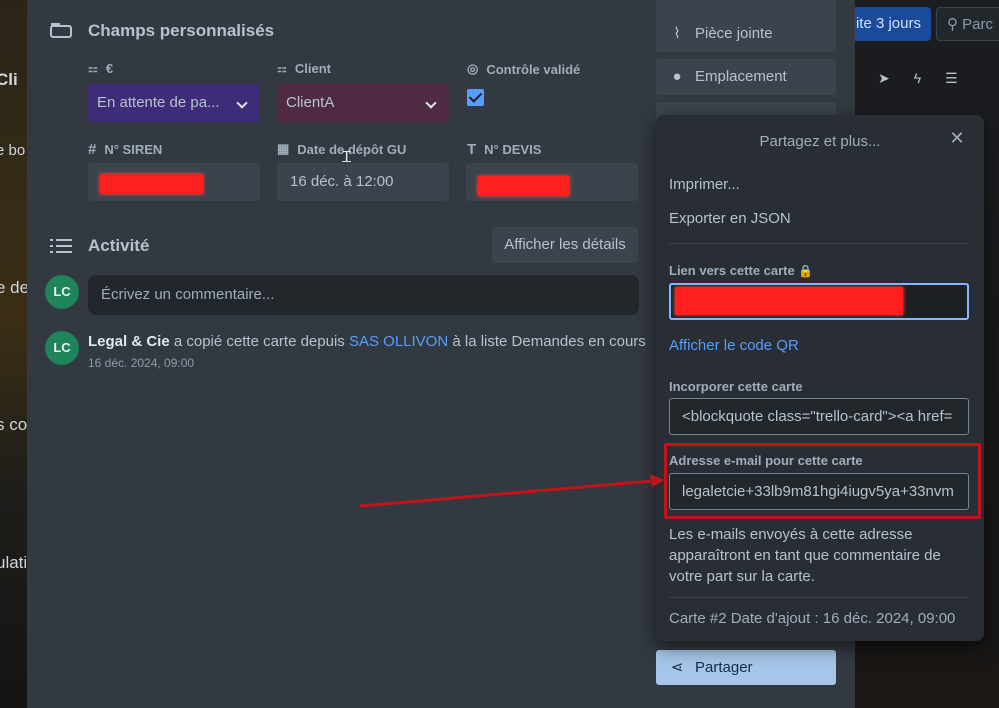 The height and width of the screenshot is (708, 999). Describe the element at coordinates (15, 287) in the screenshot. I see `board-text: e de` at that location.